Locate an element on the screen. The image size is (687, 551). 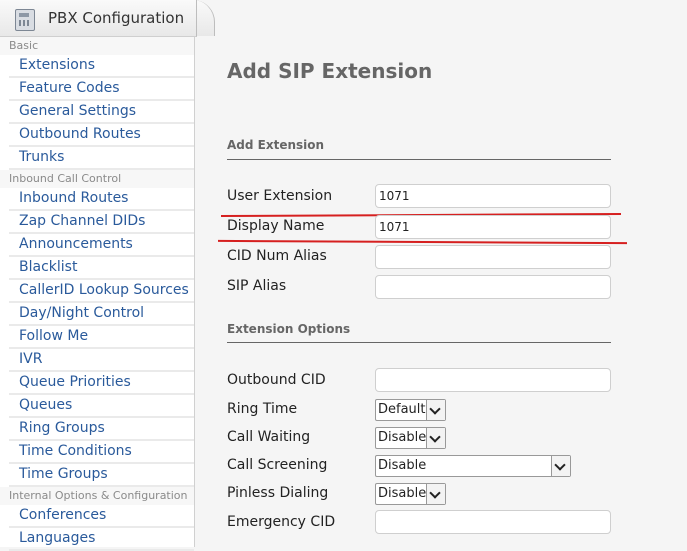
extension-options-heading: Extension Options is located at coordinates (289, 329).